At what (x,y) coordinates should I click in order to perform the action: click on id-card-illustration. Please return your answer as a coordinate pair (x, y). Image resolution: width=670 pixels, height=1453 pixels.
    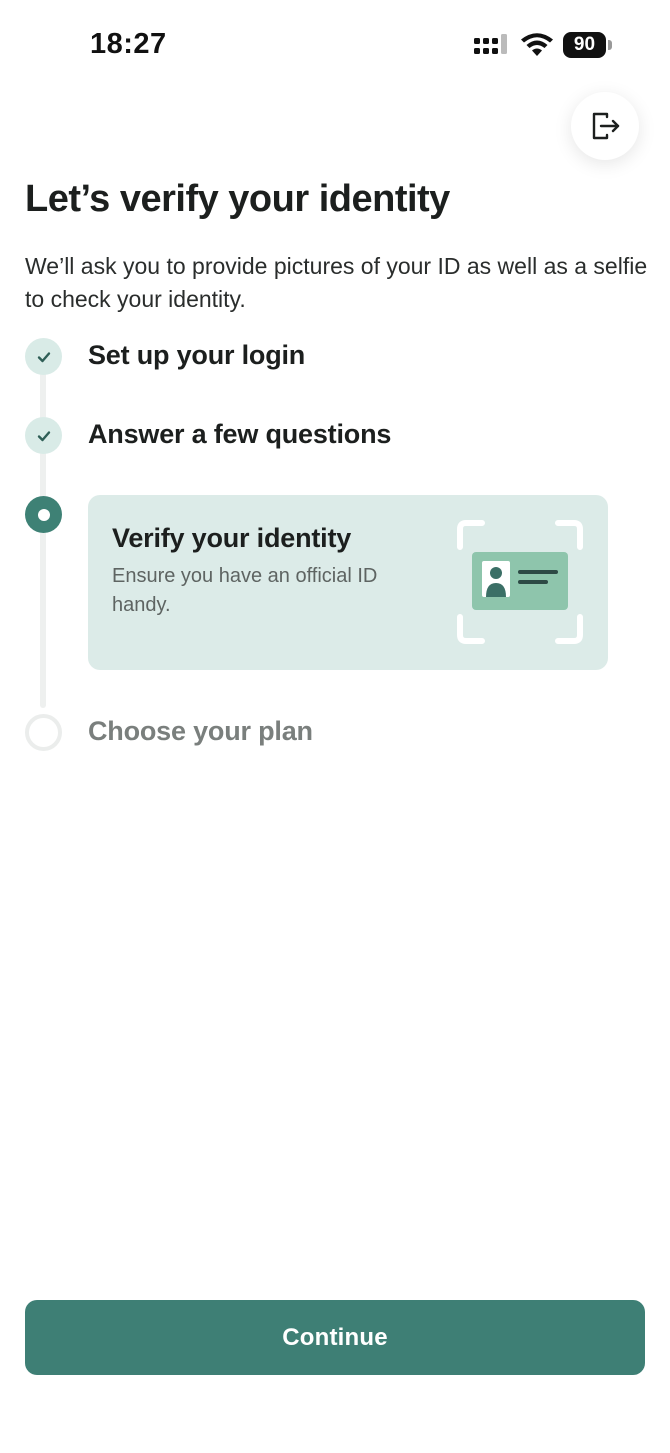
    Looking at the image, I should click on (520, 582).